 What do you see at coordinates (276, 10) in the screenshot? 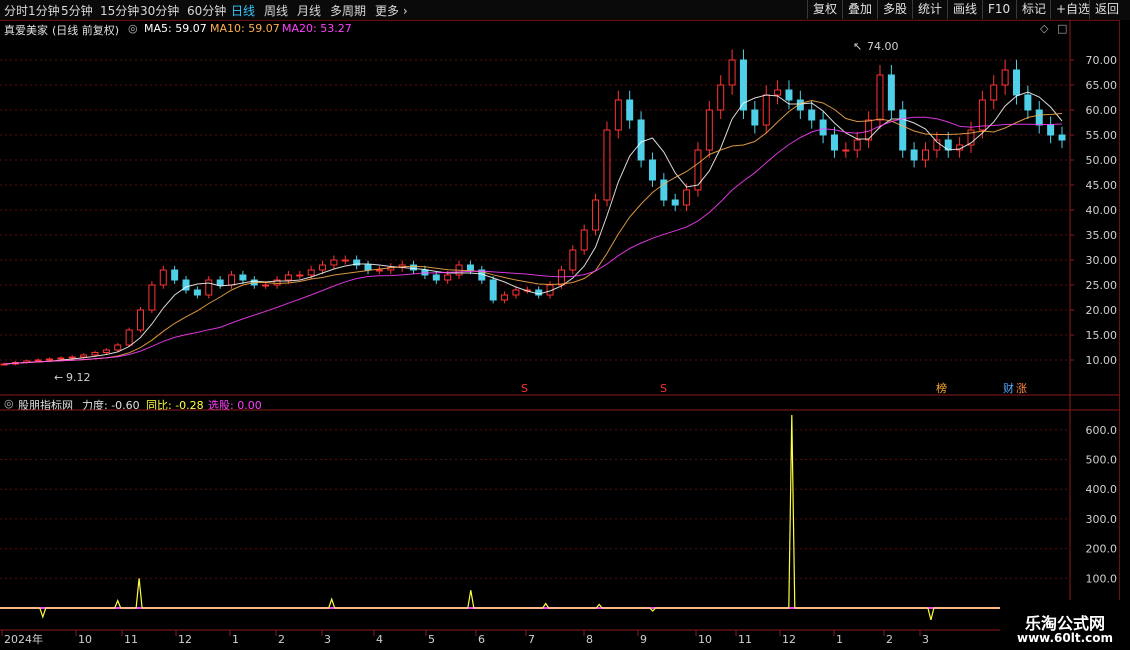
I see `period-tab-weekly: 周线` at bounding box center [276, 10].